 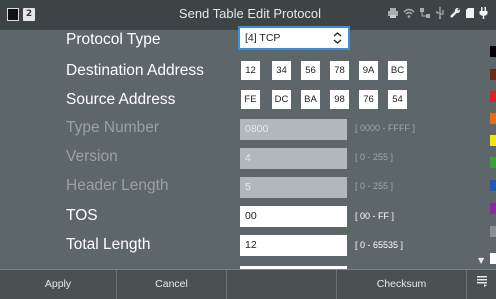 I want to click on destination-byte-field: 34, so click(x=281, y=70).